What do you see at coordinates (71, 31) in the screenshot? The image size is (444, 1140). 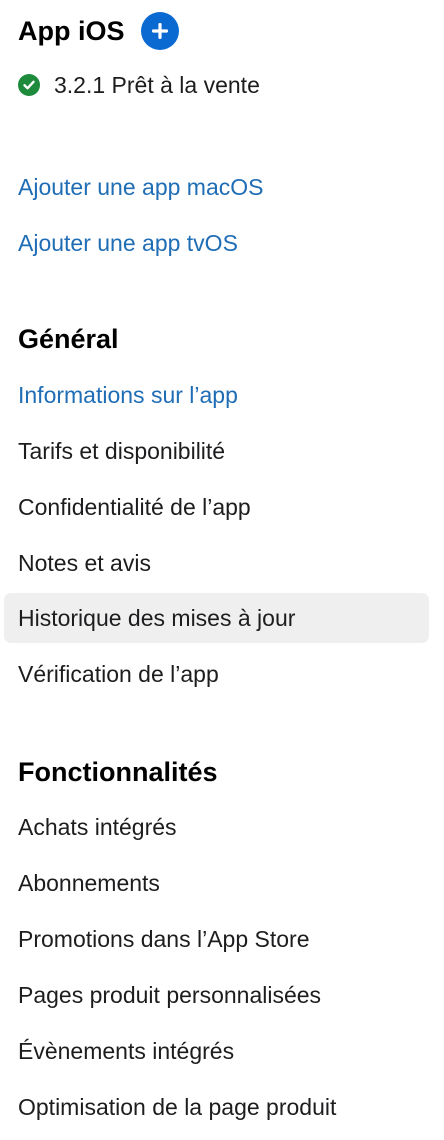 I see `app-ios-title: App iOS` at bounding box center [71, 31].